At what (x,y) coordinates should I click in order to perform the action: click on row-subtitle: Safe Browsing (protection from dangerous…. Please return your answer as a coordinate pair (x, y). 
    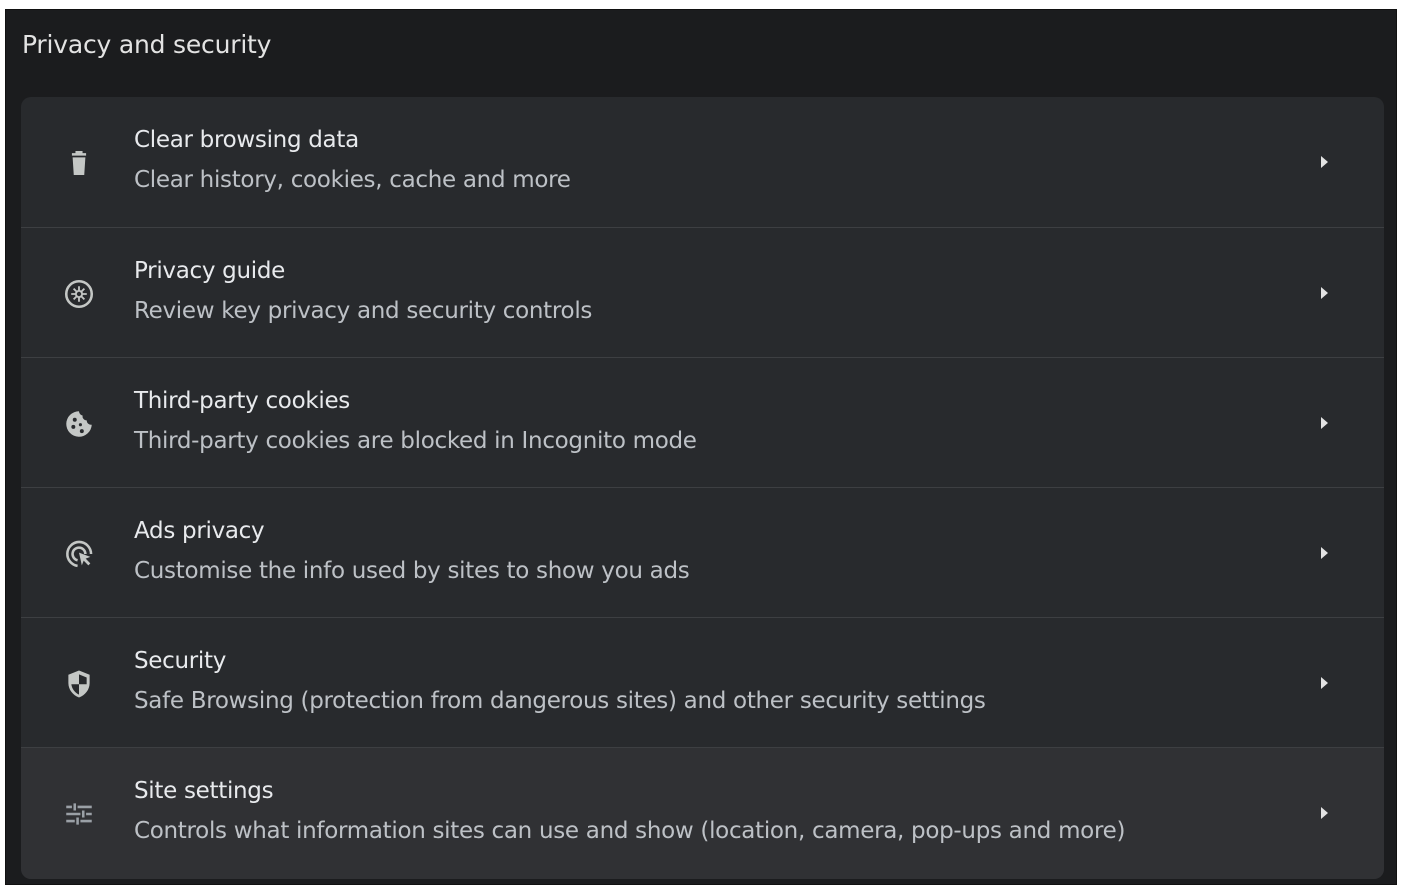
    Looking at the image, I should click on (560, 701).